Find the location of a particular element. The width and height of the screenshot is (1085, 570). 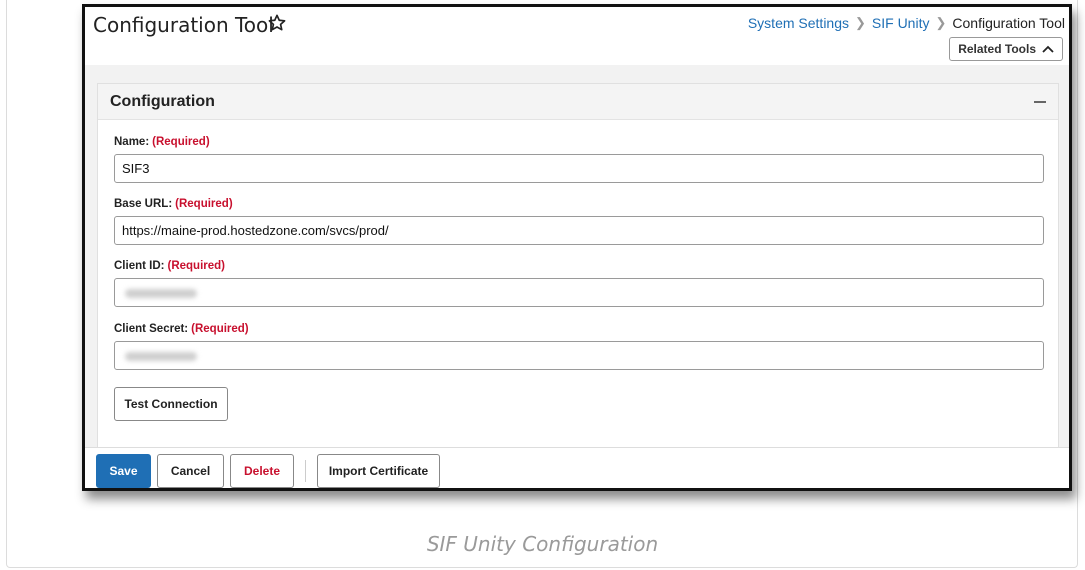

delete-button: Delete is located at coordinates (262, 471).